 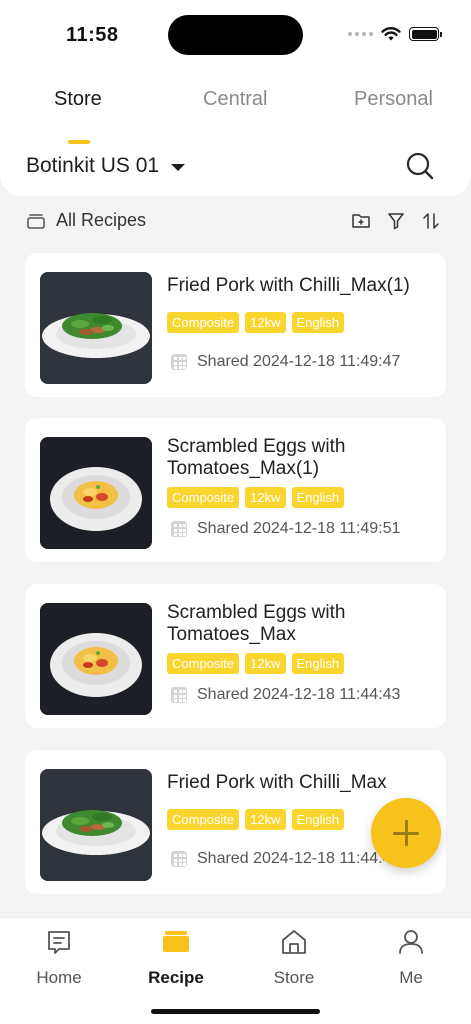 I want to click on battery-icon, so click(x=425, y=34).